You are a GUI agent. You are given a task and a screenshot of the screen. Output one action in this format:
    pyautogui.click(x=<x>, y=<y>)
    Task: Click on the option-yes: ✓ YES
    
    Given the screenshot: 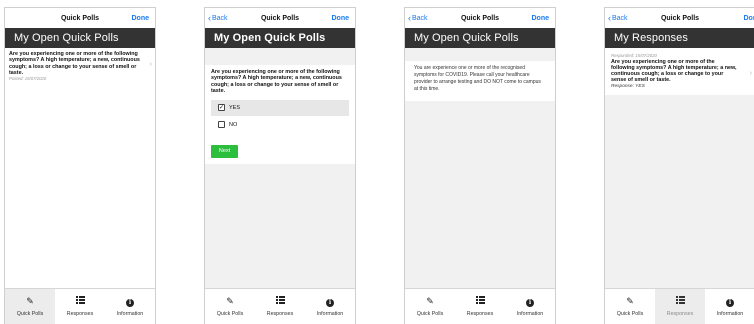 What is the action you would take?
    pyautogui.click(x=280, y=107)
    